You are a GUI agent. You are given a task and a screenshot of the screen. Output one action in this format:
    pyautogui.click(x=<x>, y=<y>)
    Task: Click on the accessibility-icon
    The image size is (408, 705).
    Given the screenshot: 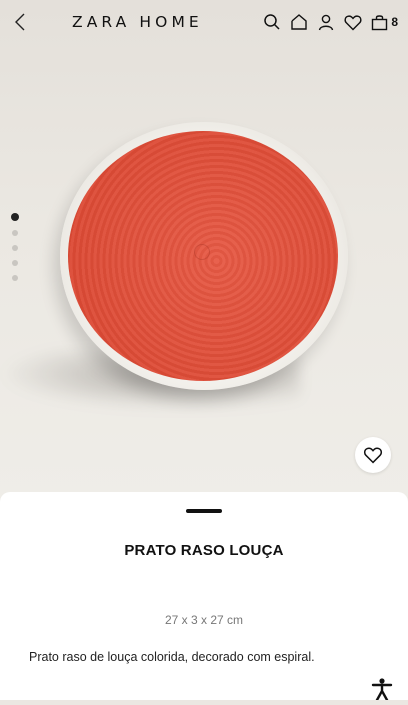 What is the action you would take?
    pyautogui.click(x=382, y=690)
    